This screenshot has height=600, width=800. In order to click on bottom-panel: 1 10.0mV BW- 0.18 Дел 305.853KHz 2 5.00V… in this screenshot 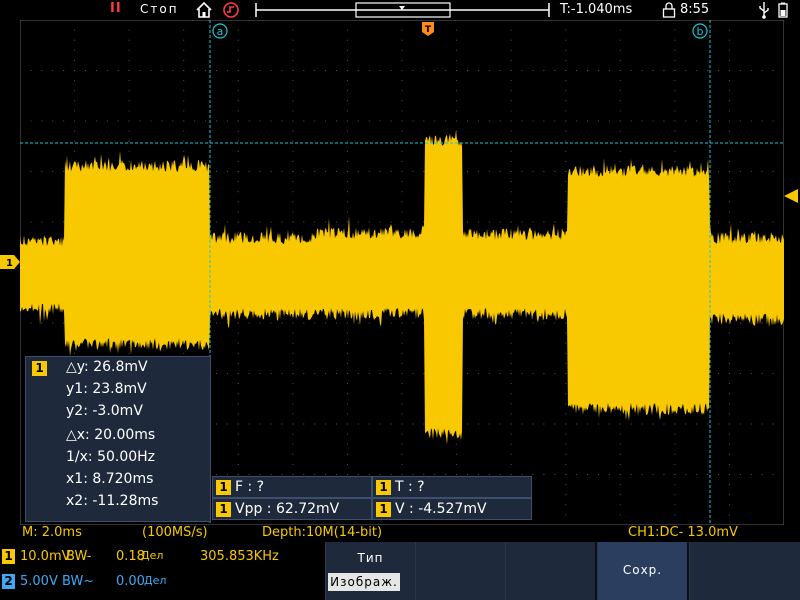, I will do `click(400, 571)`.